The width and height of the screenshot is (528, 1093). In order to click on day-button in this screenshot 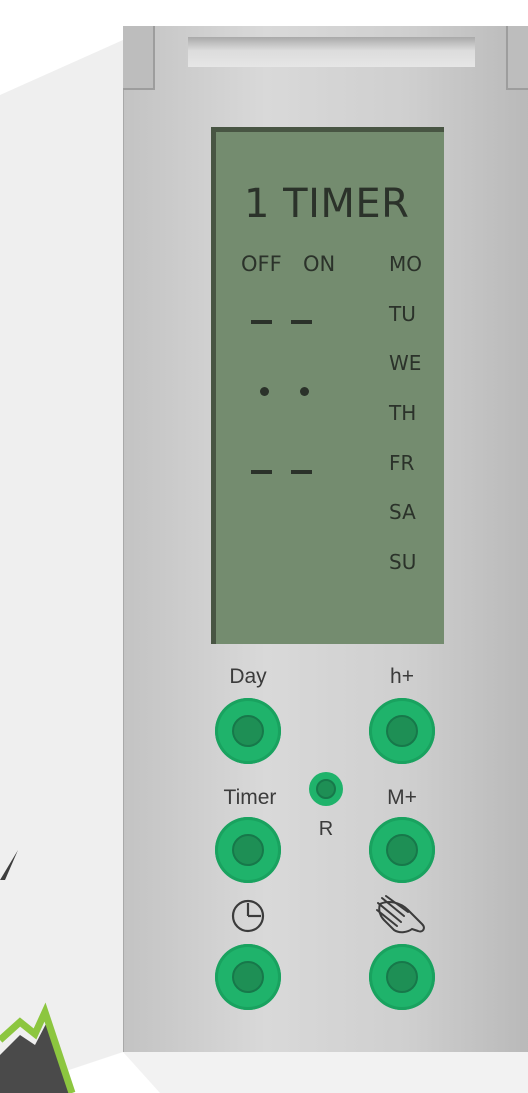, I will do `click(248, 731)`.